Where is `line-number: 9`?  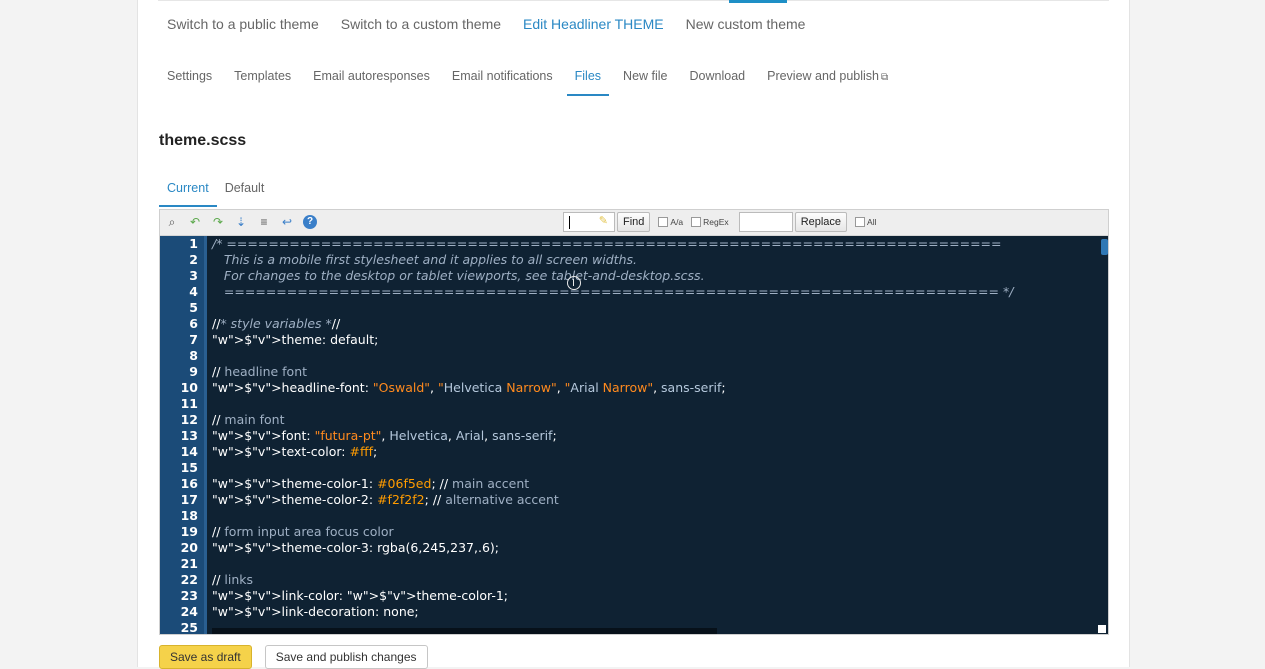
line-number: 9 is located at coordinates (193, 371).